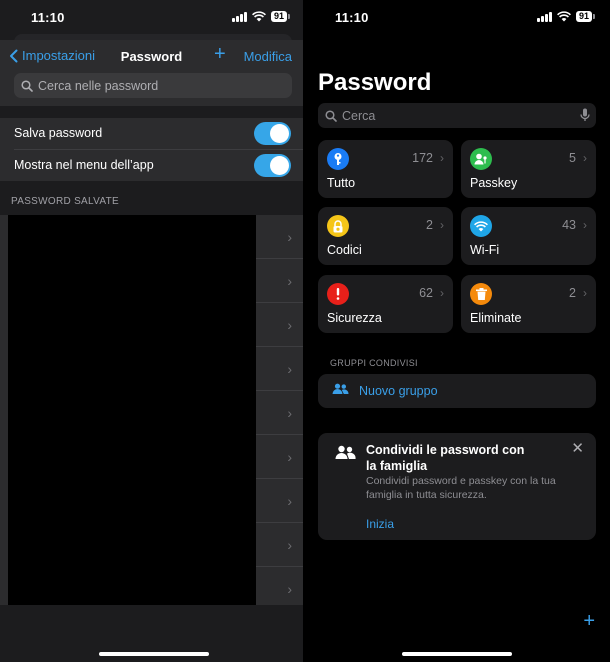 The width and height of the screenshot is (610, 662). I want to click on category-security: 62 › Sicurezza, so click(385, 304).